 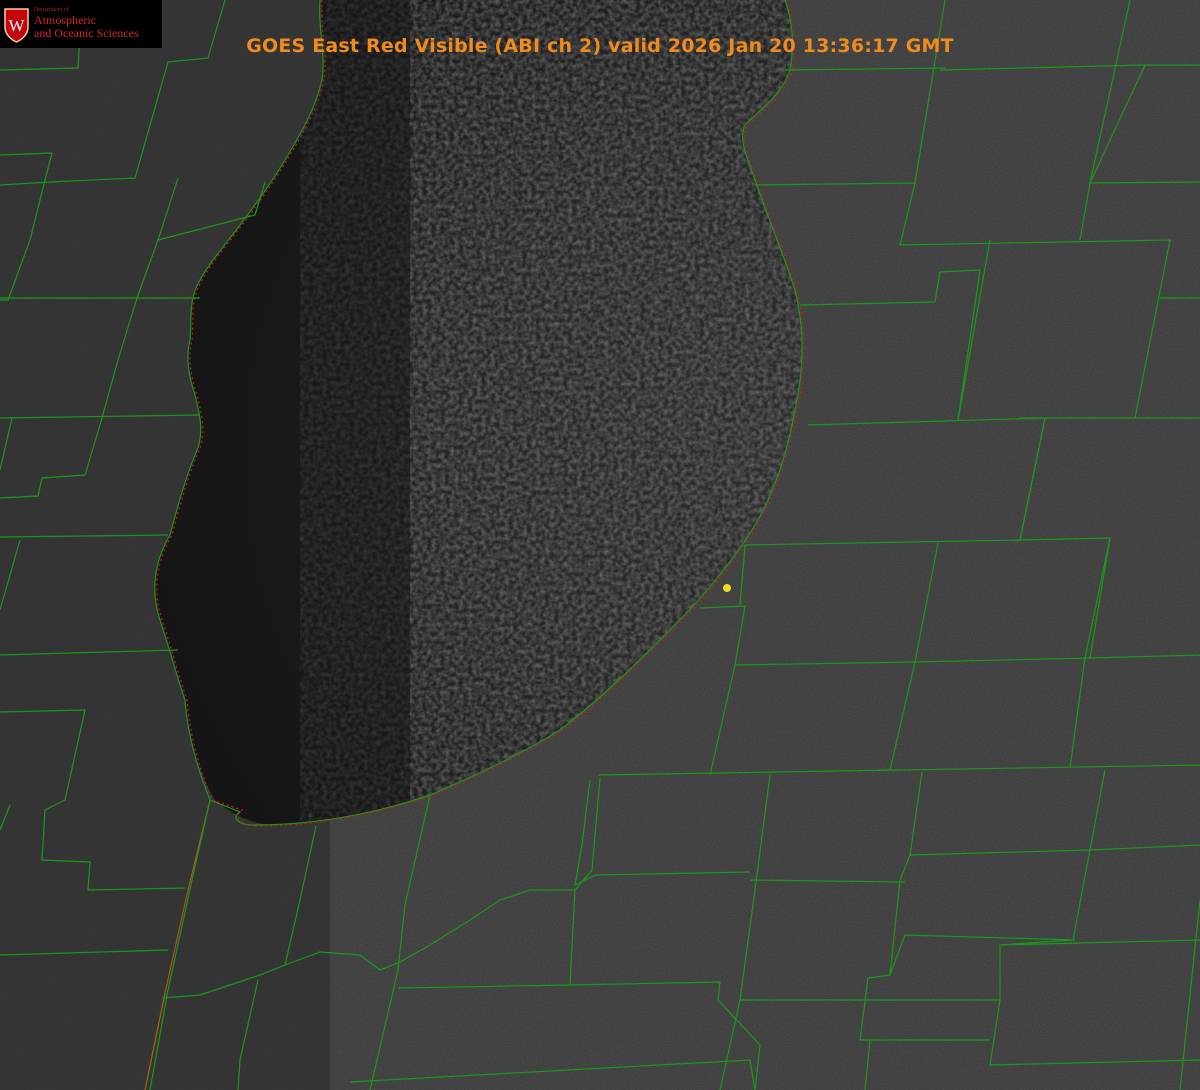 What do you see at coordinates (727, 588) in the screenshot?
I see `station-marker` at bounding box center [727, 588].